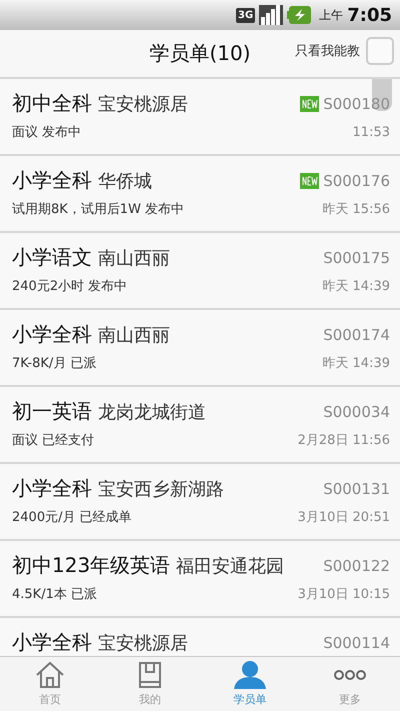 This screenshot has width=400, height=711. I want to click on order-code: S000180, so click(356, 103).